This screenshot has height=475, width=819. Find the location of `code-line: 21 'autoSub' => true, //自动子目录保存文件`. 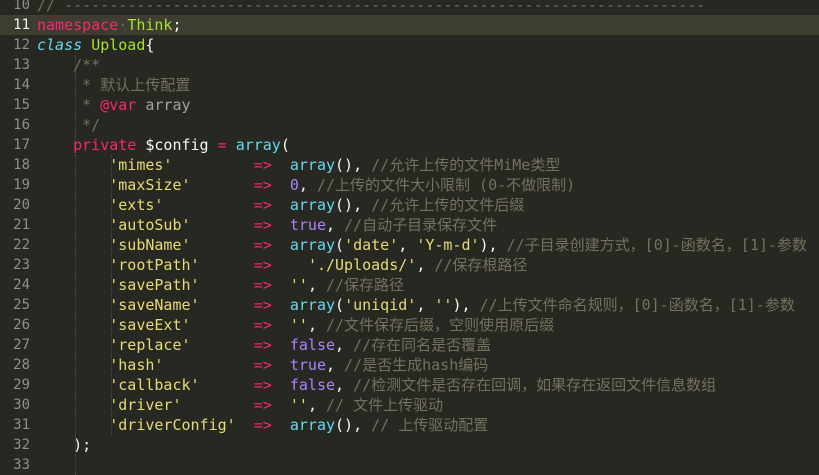

code-line: 21 'autoSub' => true, //自动子目录保存文件 is located at coordinates (409, 225).